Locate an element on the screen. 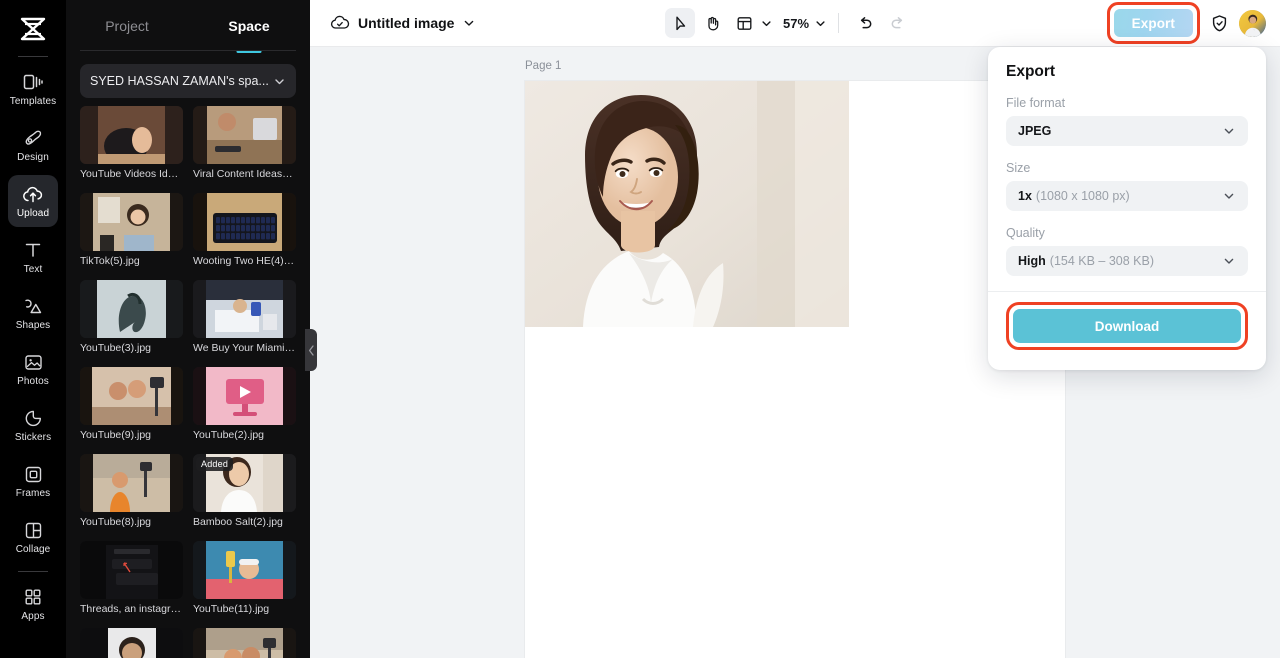 Image resolution: width=1280 pixels, height=658 pixels. download-button: Download is located at coordinates (1127, 326).